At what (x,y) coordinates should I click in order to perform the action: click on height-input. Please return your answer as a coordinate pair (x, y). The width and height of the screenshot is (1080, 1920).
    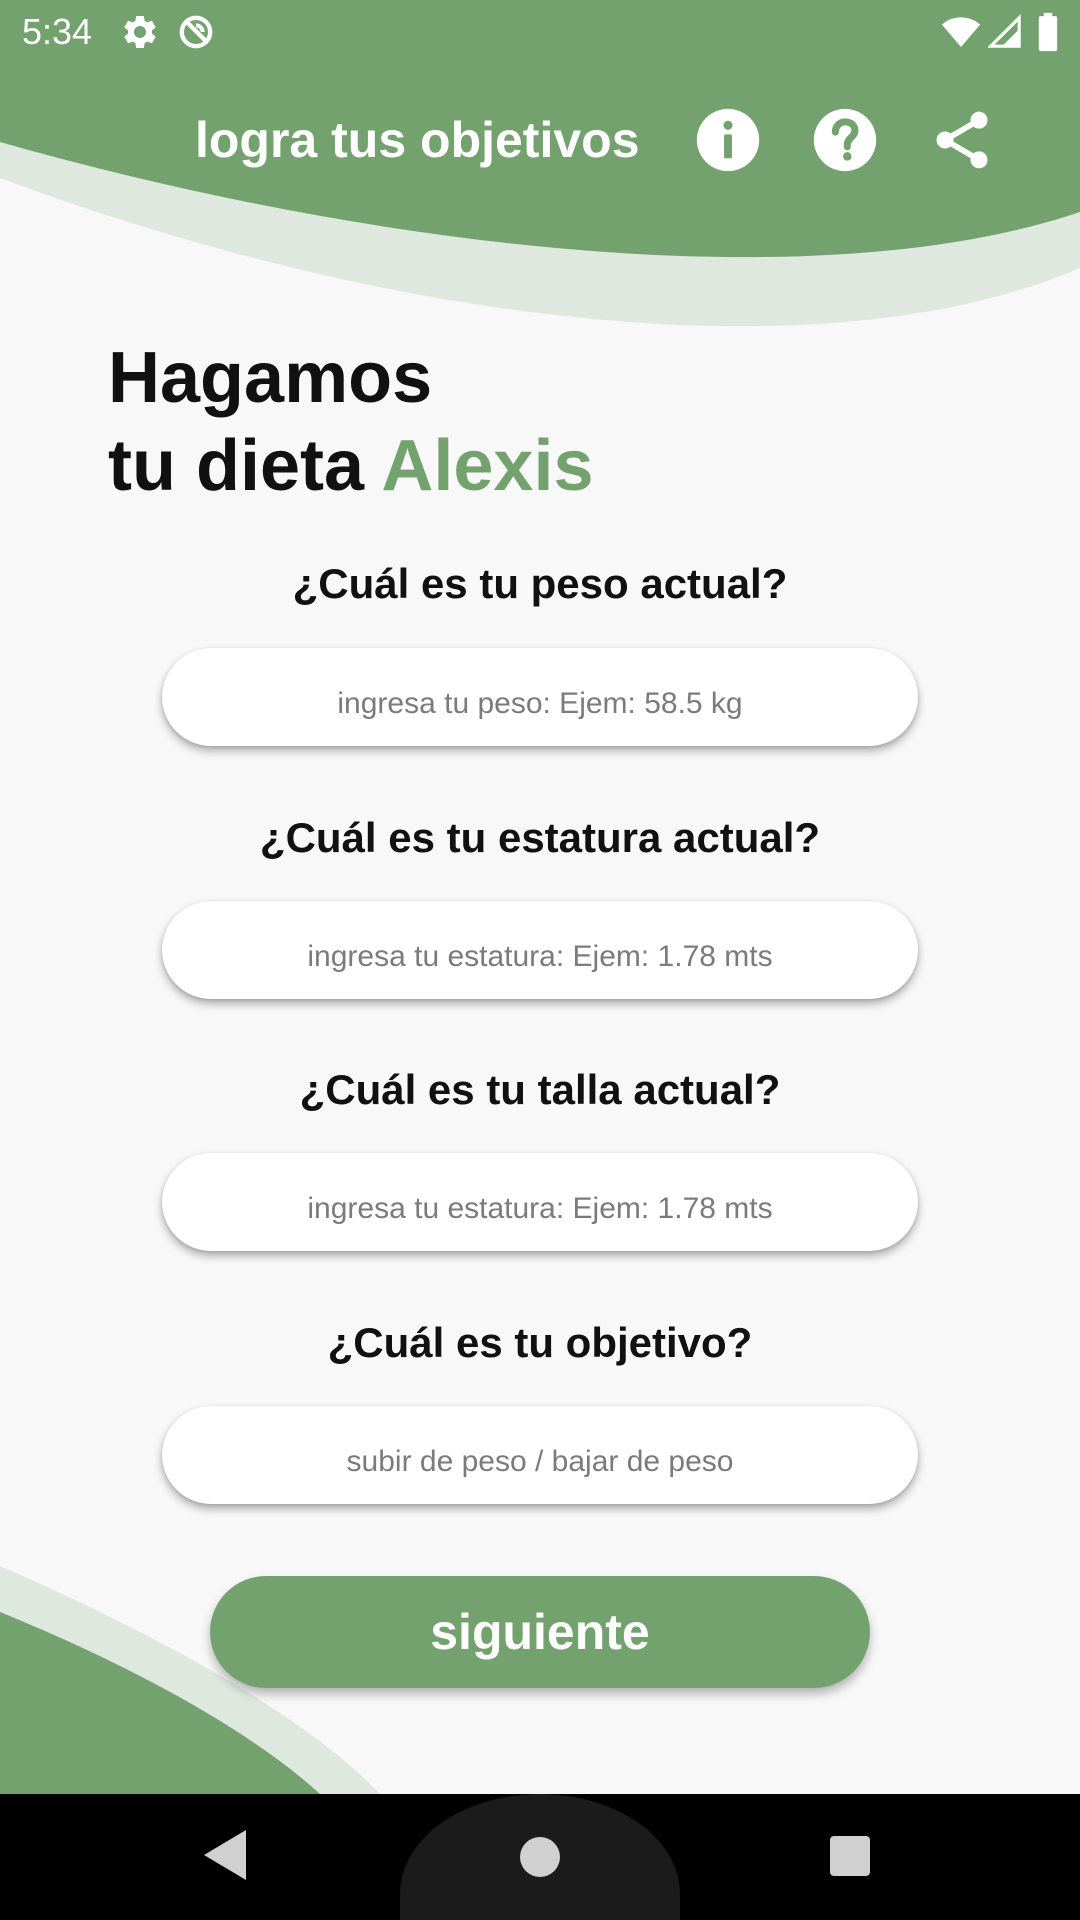
    Looking at the image, I should click on (540, 950).